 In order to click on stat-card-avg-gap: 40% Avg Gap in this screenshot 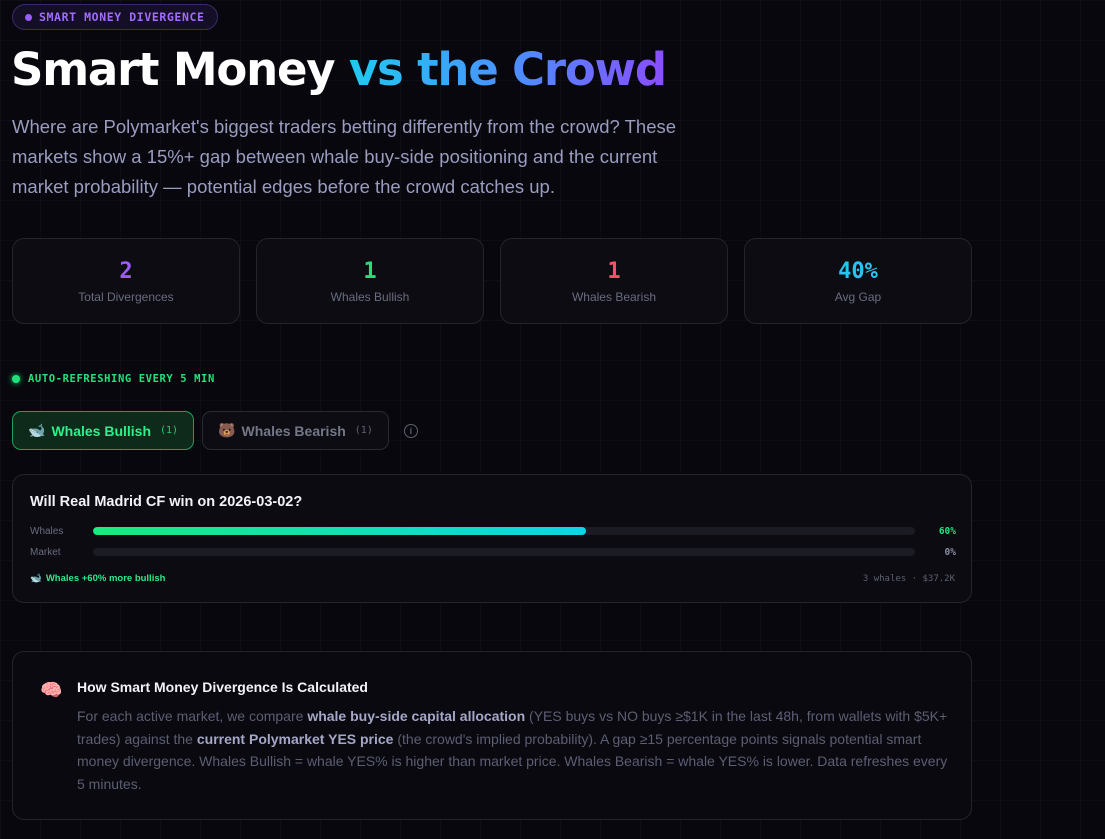, I will do `click(858, 281)`.